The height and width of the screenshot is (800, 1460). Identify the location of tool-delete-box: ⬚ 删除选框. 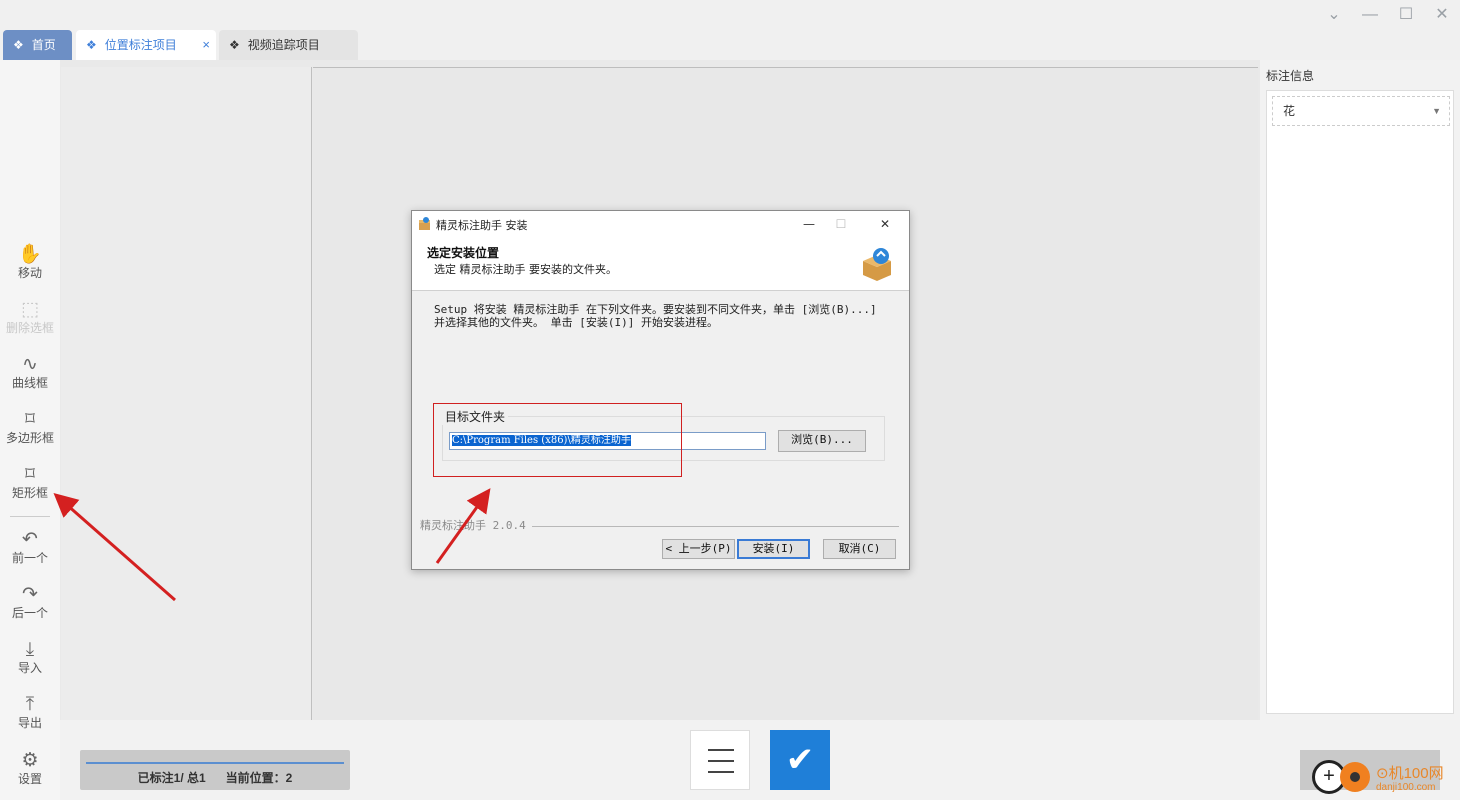
(30, 317).